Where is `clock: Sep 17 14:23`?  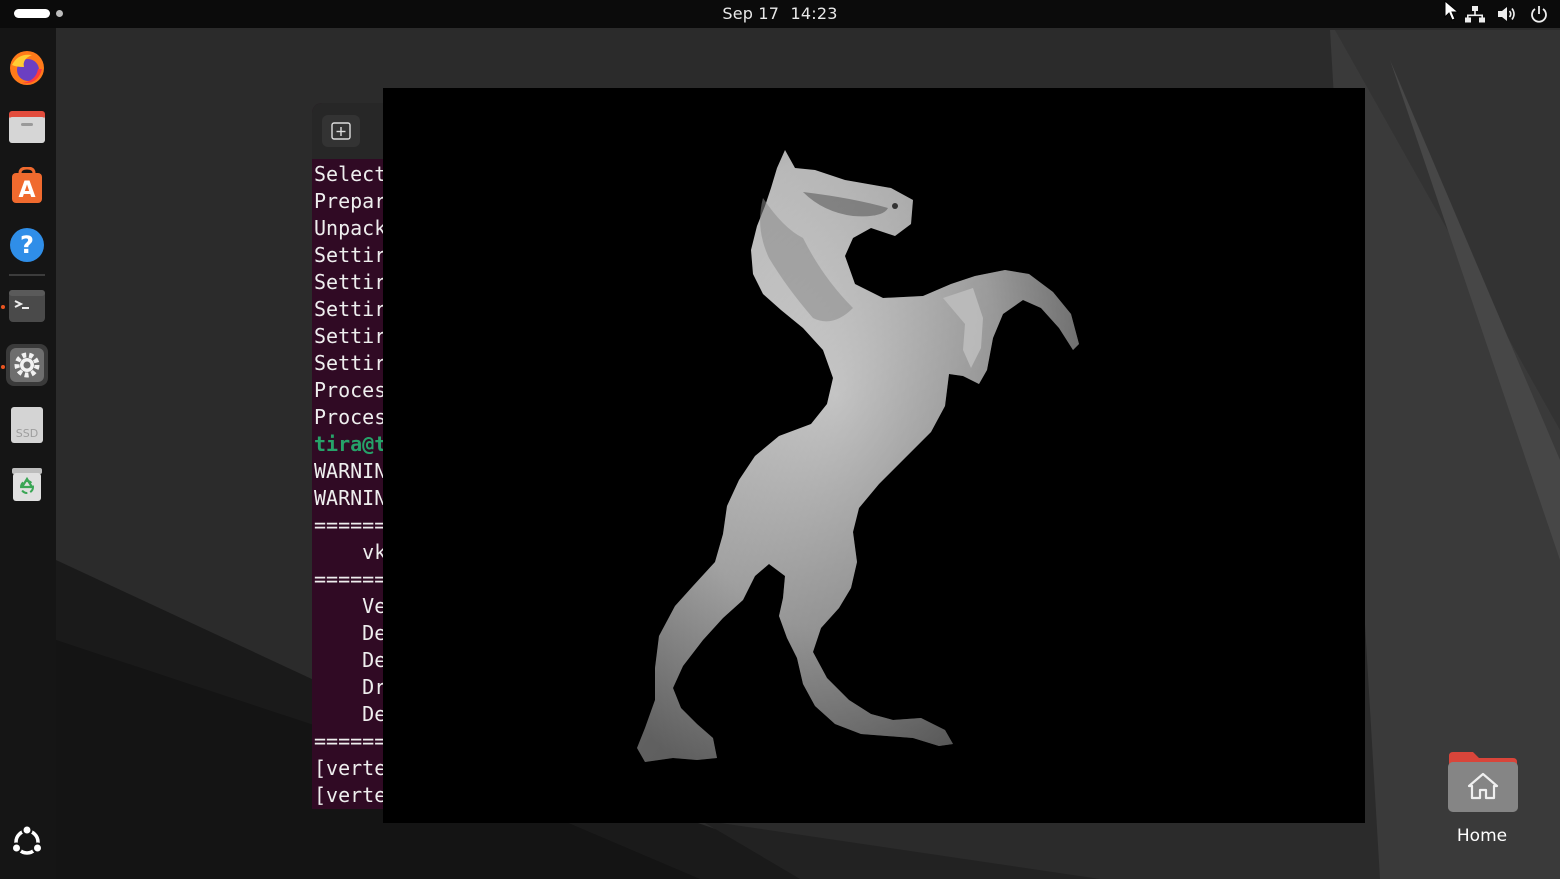 clock: Sep 17 14:23 is located at coordinates (780, 13).